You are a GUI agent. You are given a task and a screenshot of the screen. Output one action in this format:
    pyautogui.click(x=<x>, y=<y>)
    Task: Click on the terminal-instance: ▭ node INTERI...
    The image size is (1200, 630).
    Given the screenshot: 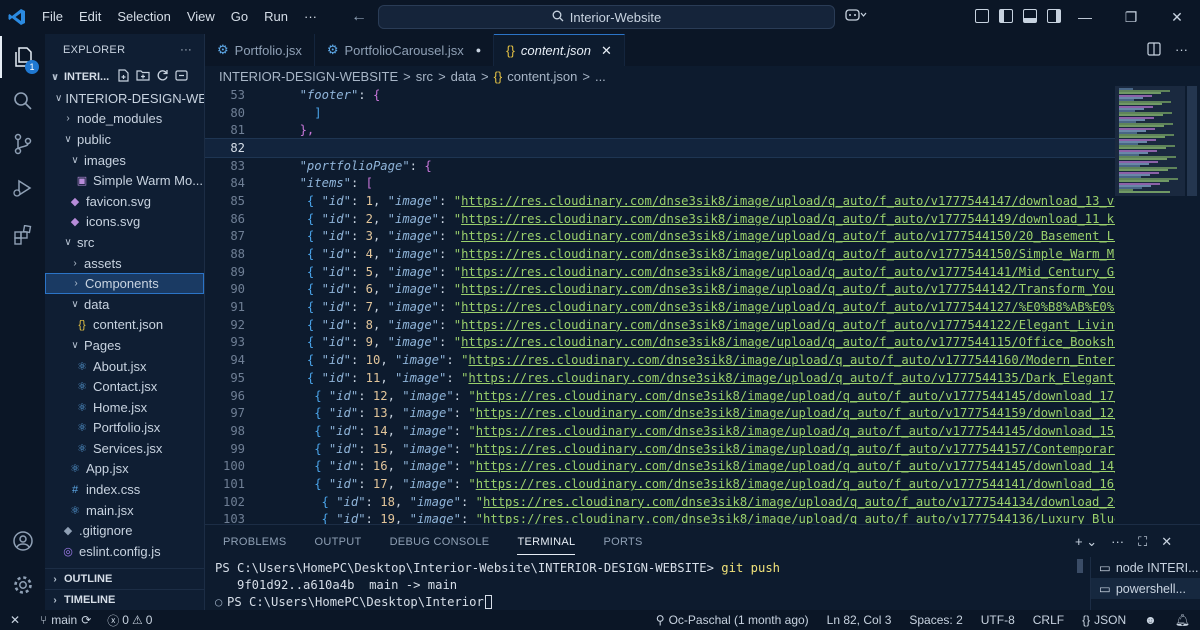 What is the action you would take?
    pyautogui.click(x=1145, y=567)
    